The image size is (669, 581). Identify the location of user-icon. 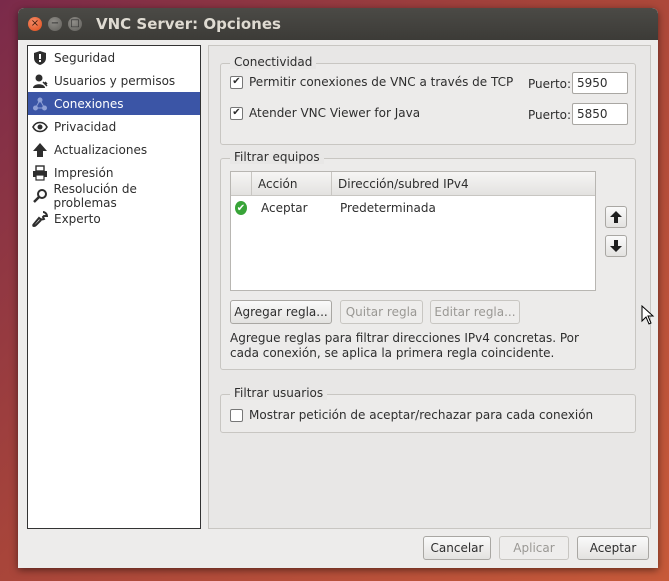
(40, 81).